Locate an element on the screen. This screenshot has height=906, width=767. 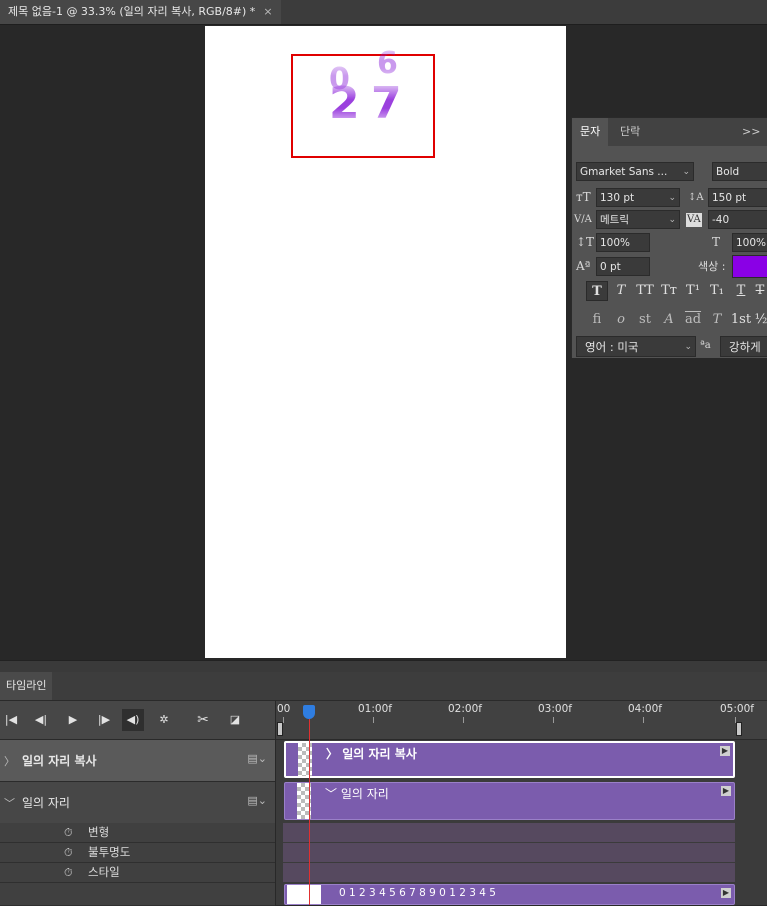
chevron-down-icon: ﹀ is located at coordinates (9, 803).